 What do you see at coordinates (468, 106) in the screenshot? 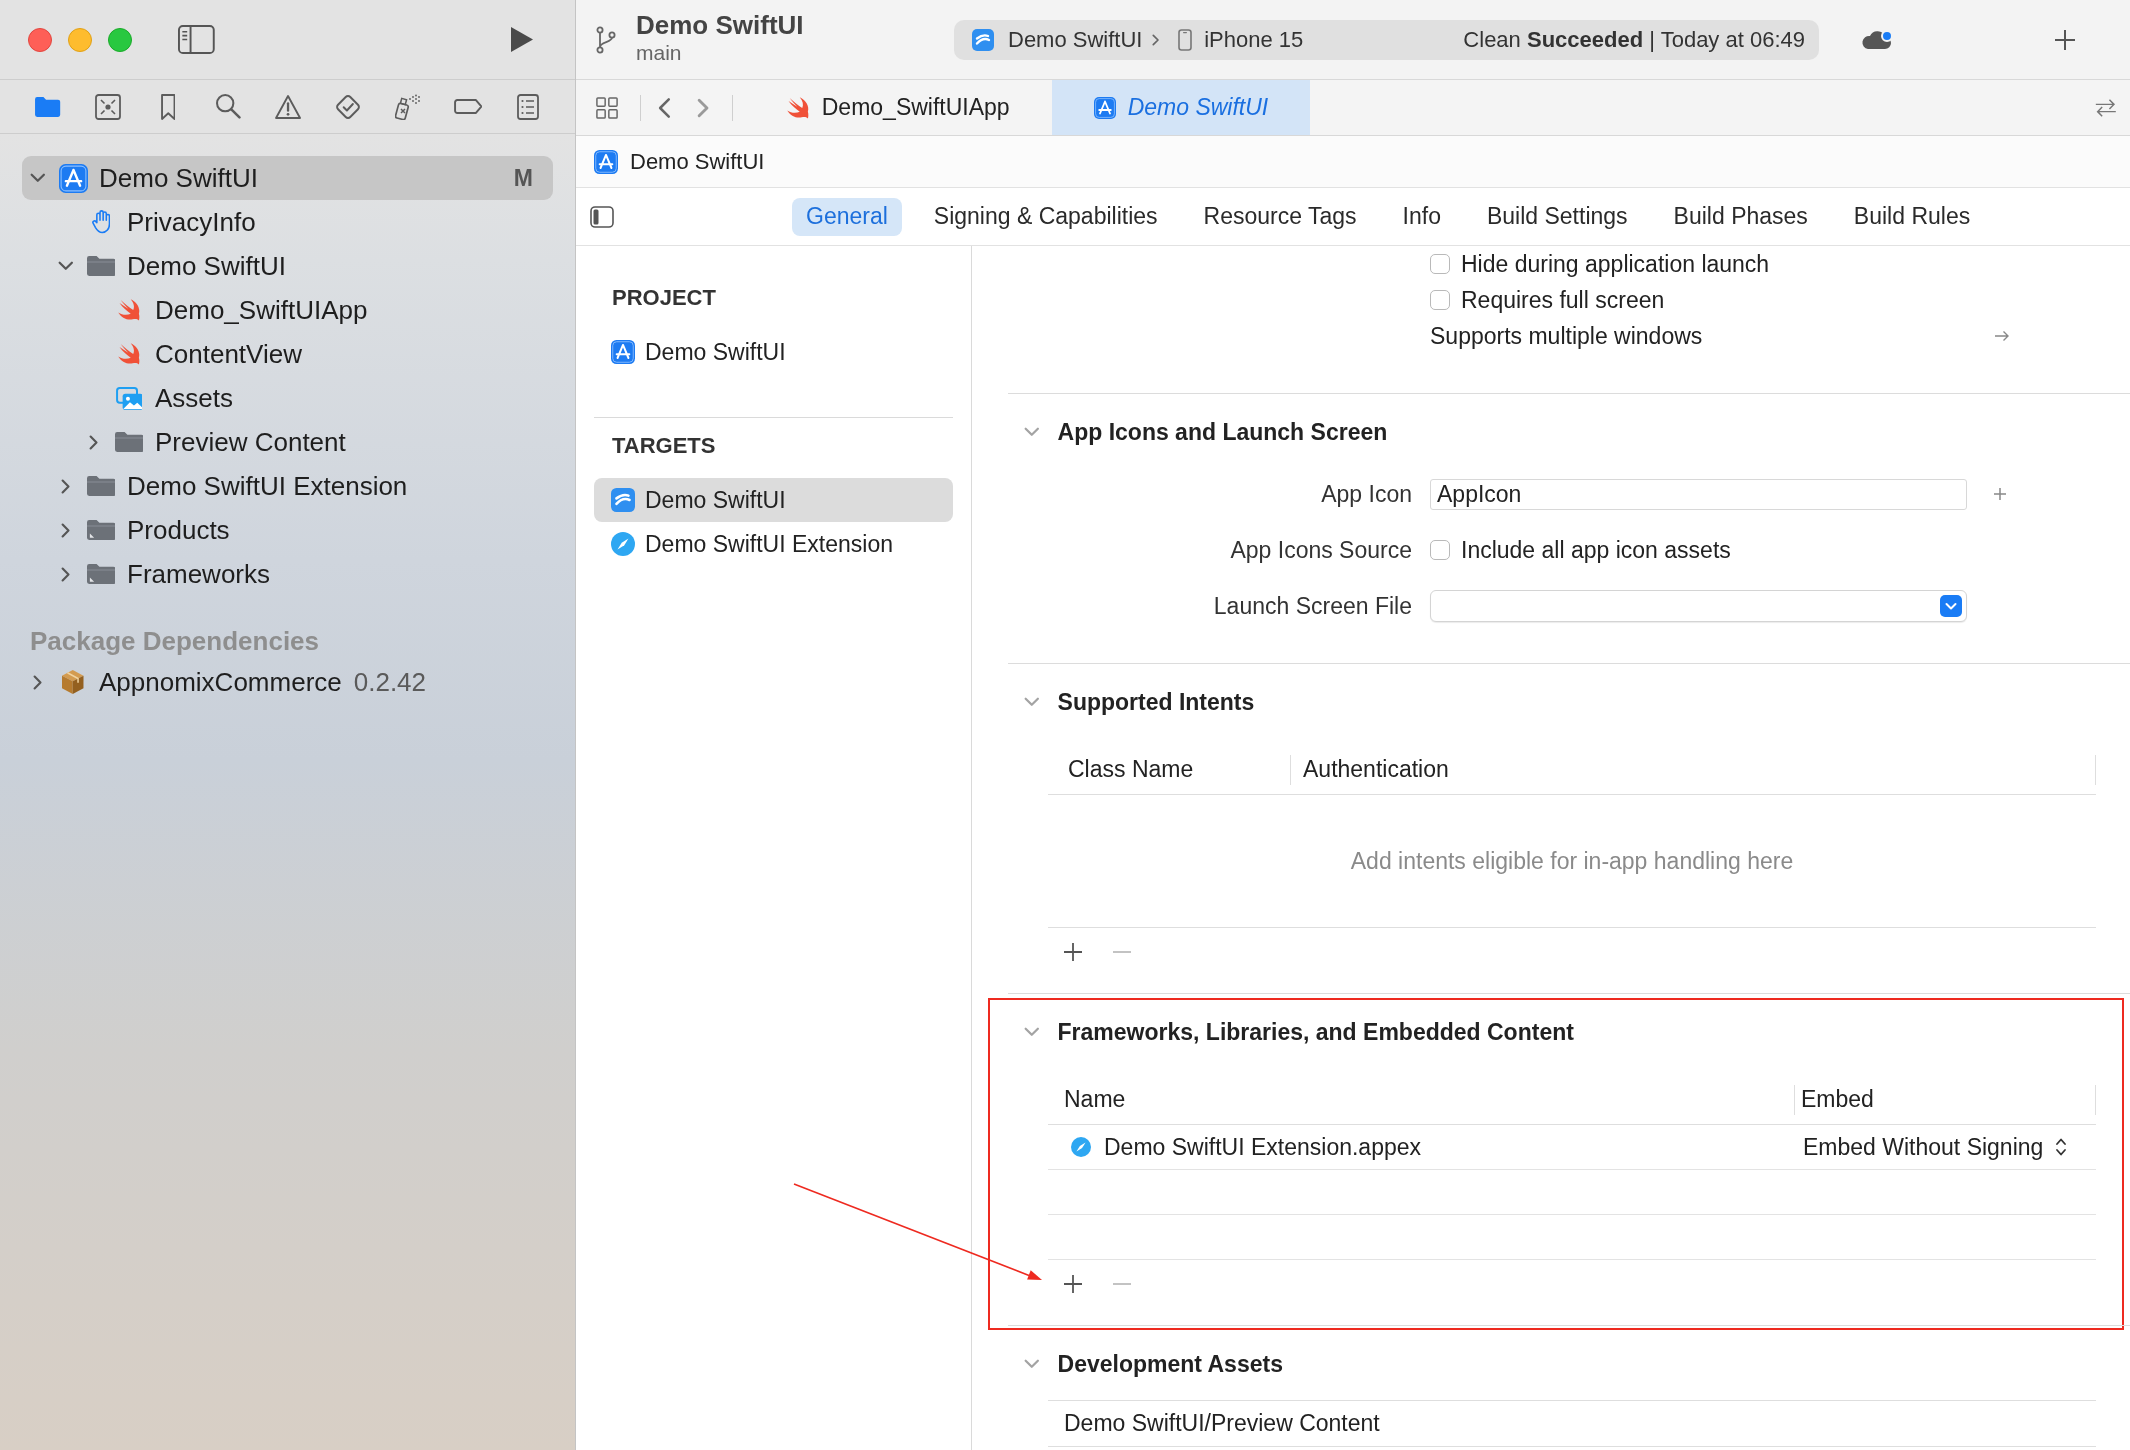
I see `tag-icon` at bounding box center [468, 106].